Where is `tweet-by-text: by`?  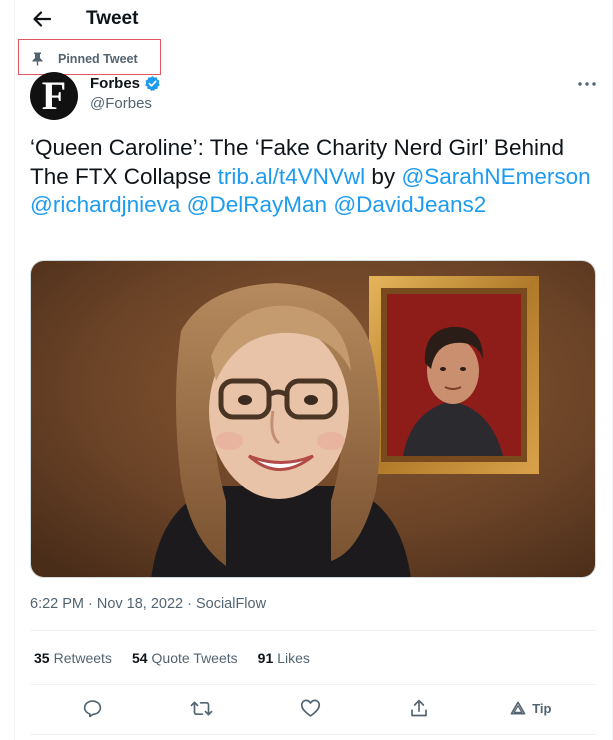
tweet-by-text: by is located at coordinates (383, 176).